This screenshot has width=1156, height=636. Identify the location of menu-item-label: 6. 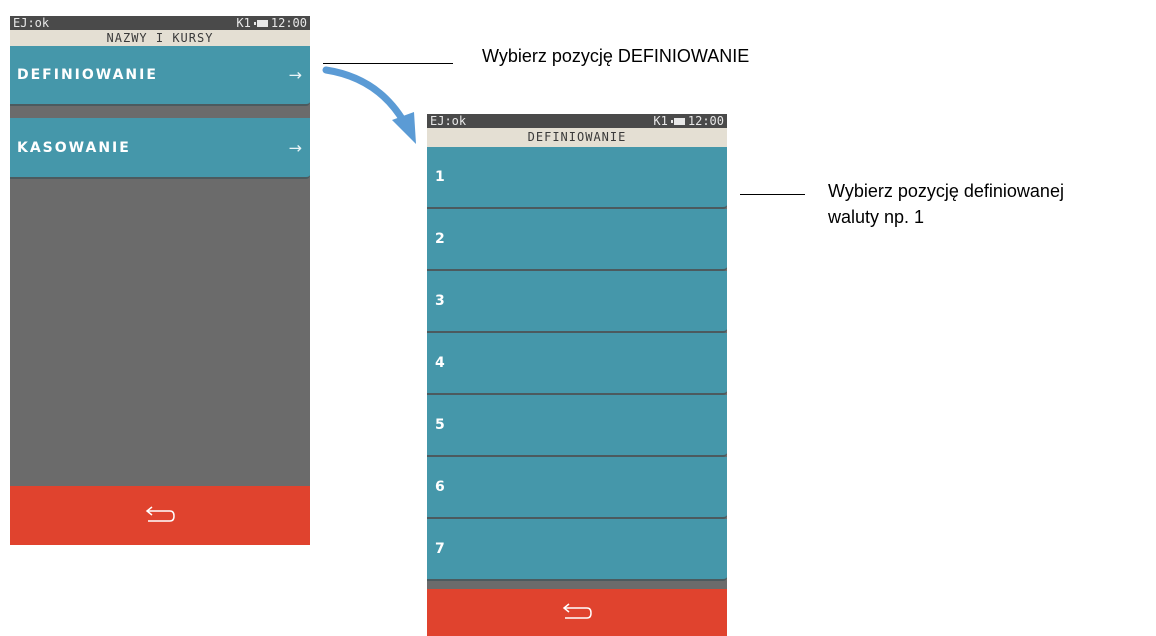
(440, 487).